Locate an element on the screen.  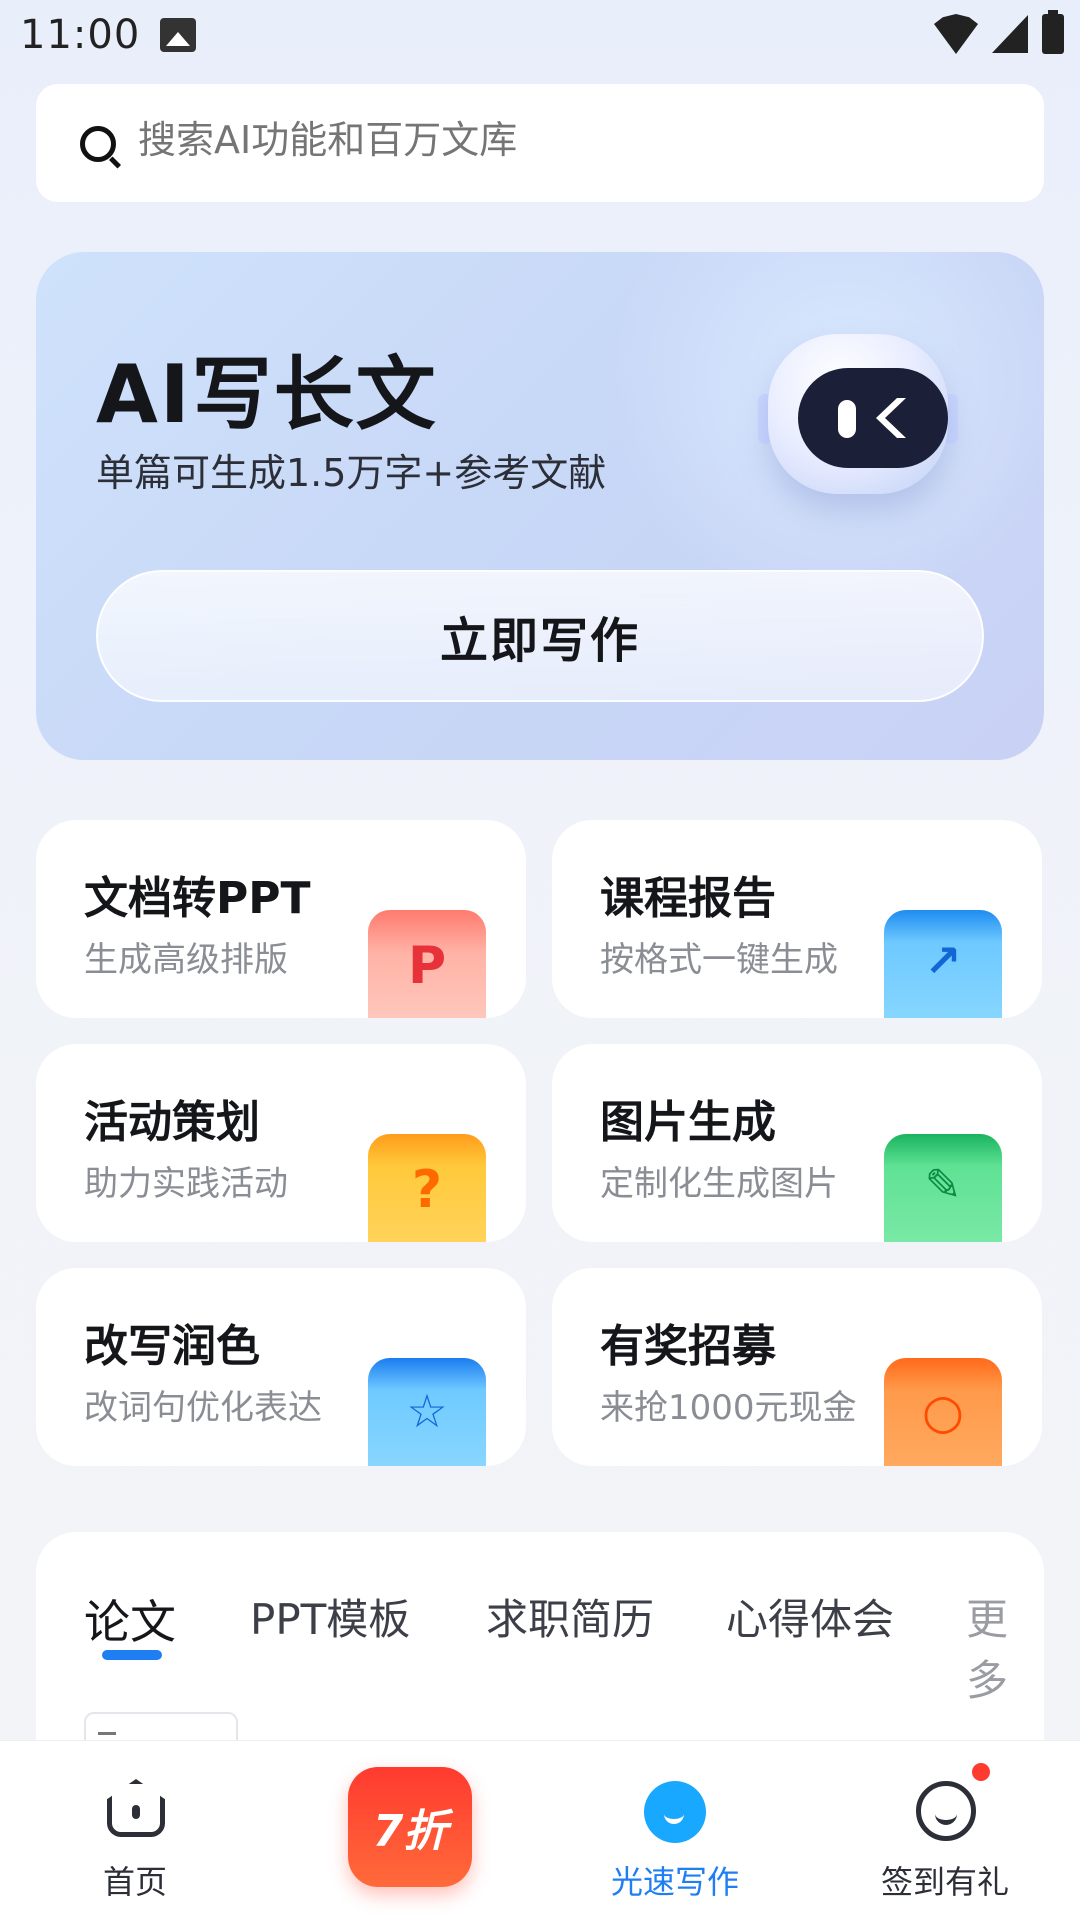
feature-card-image-generation: 图片生成 定制化生成图片 ✎ is located at coordinates (797, 1143).